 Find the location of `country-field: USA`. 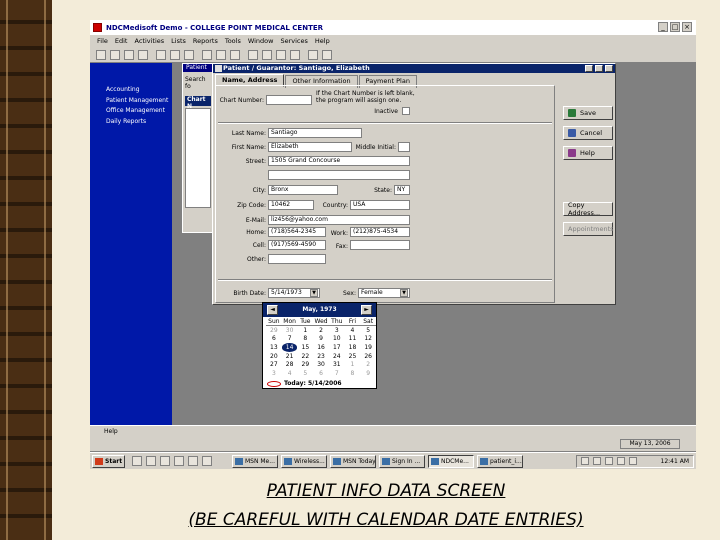

country-field: USA is located at coordinates (380, 205).